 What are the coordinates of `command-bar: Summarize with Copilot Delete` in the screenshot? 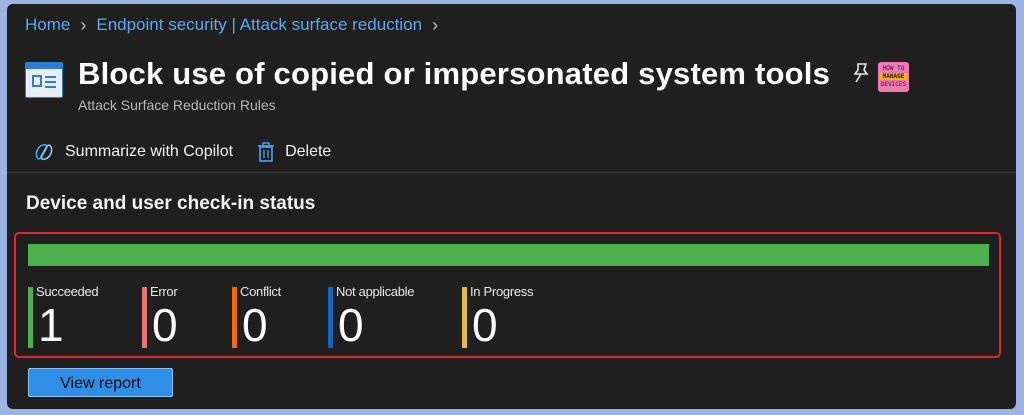 It's located at (194, 152).